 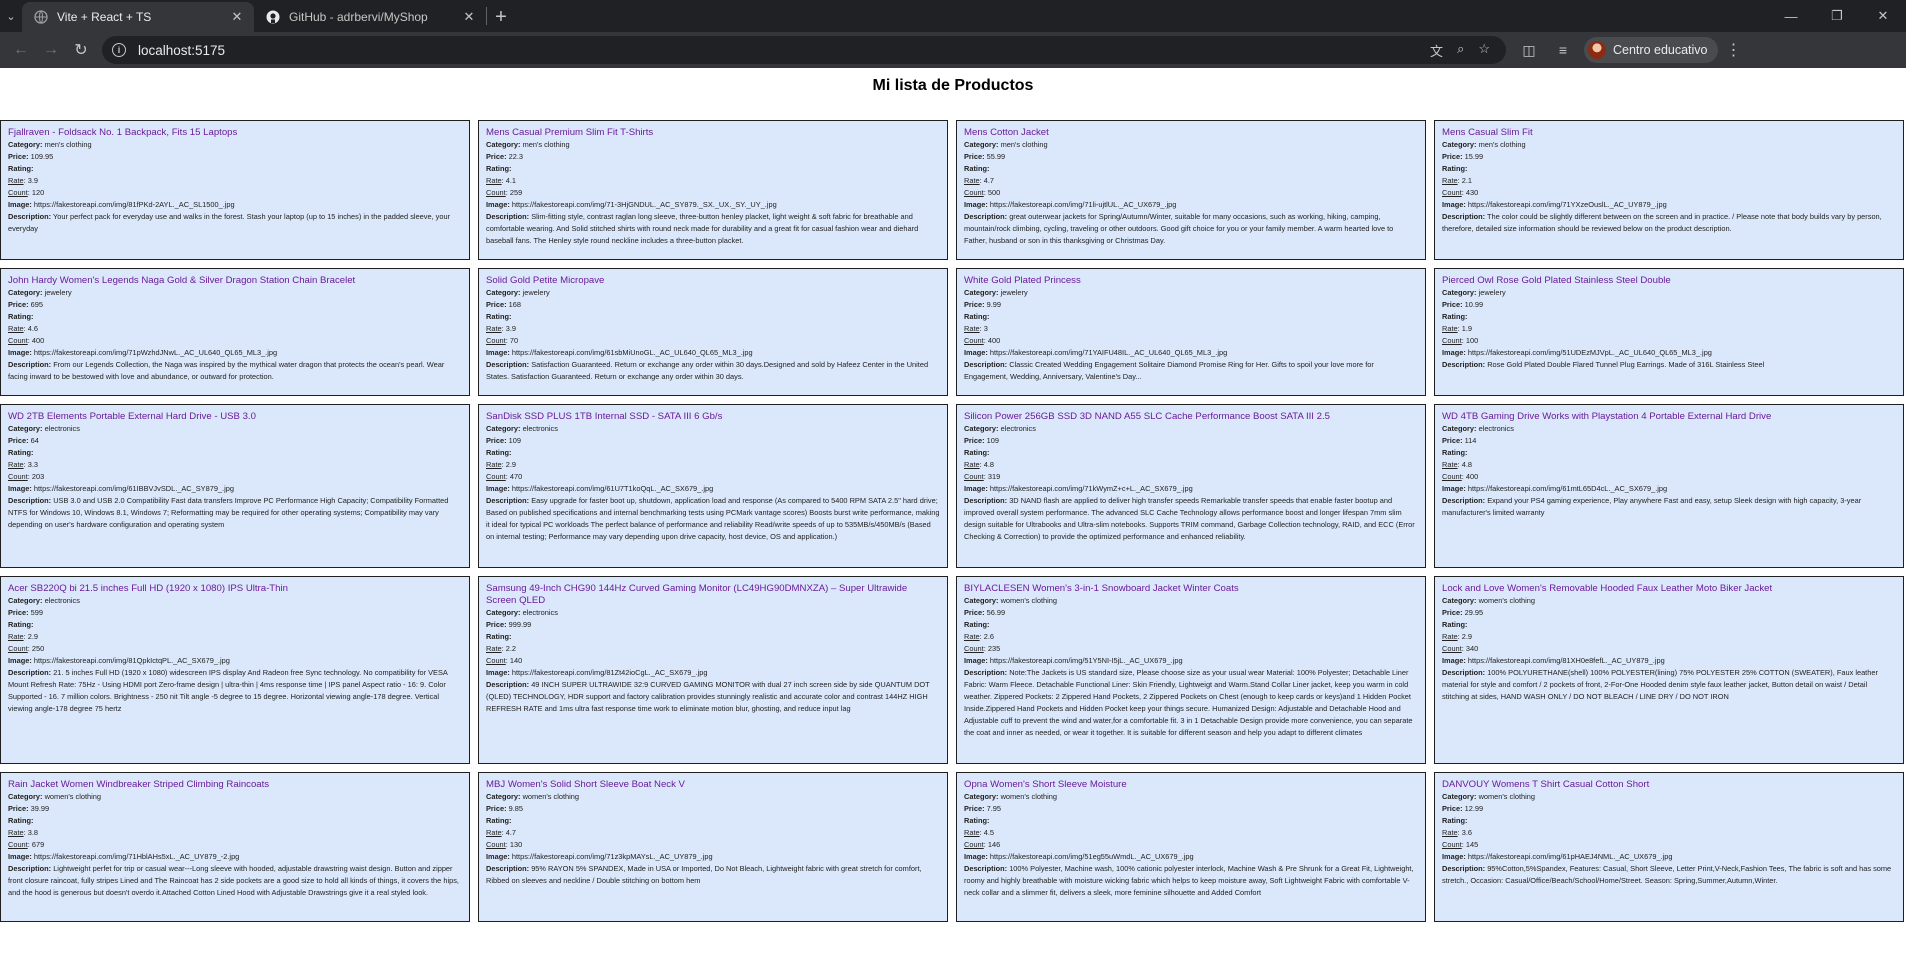 What do you see at coordinates (1791, 16) in the screenshot?
I see `minimize-icon: —` at bounding box center [1791, 16].